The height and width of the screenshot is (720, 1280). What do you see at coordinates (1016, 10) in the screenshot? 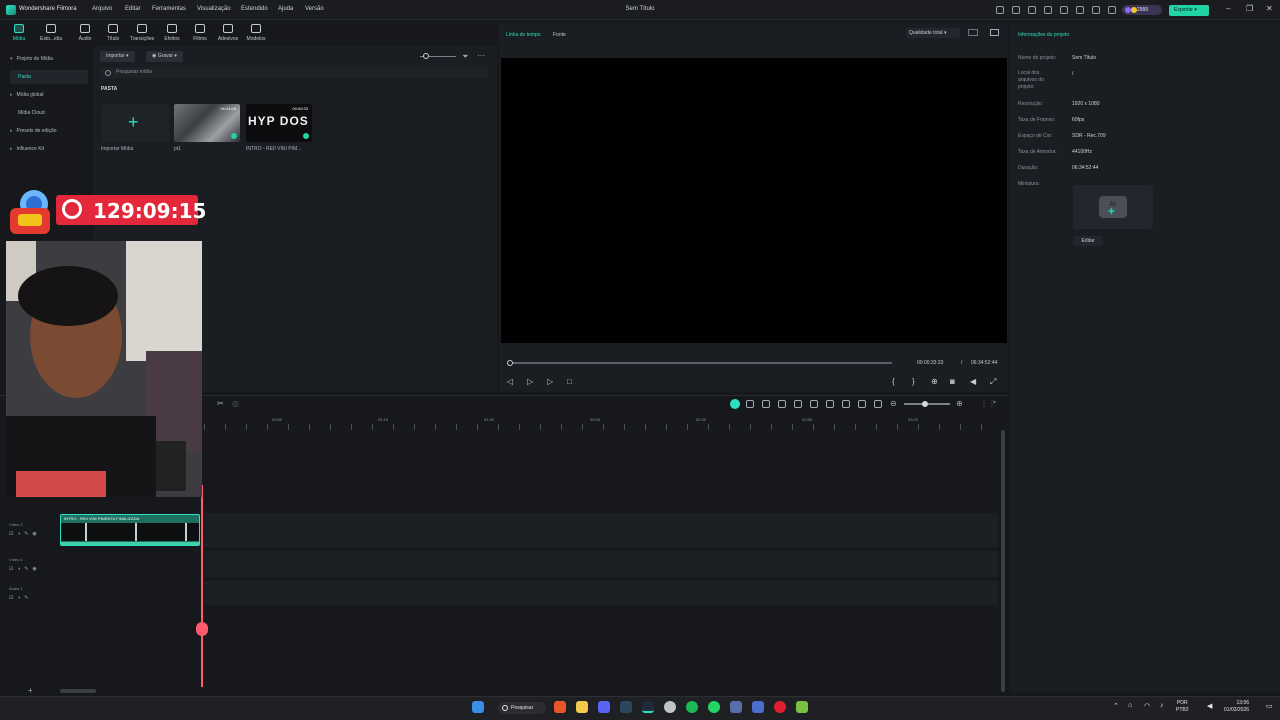
I see `upload-icon` at bounding box center [1016, 10].